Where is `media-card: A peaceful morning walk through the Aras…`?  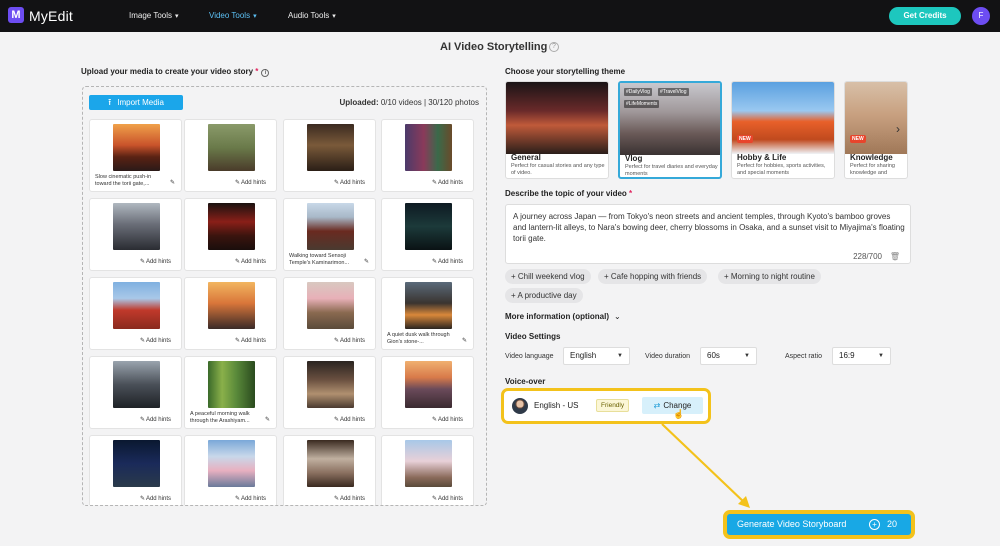 media-card: A peaceful morning walk through the Aras… is located at coordinates (230, 392).